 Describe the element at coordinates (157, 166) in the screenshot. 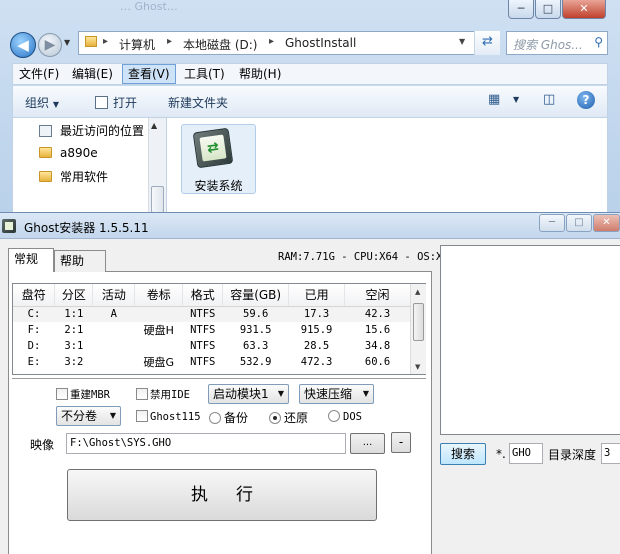

I see `navigation-scrollbar: ▲` at that location.